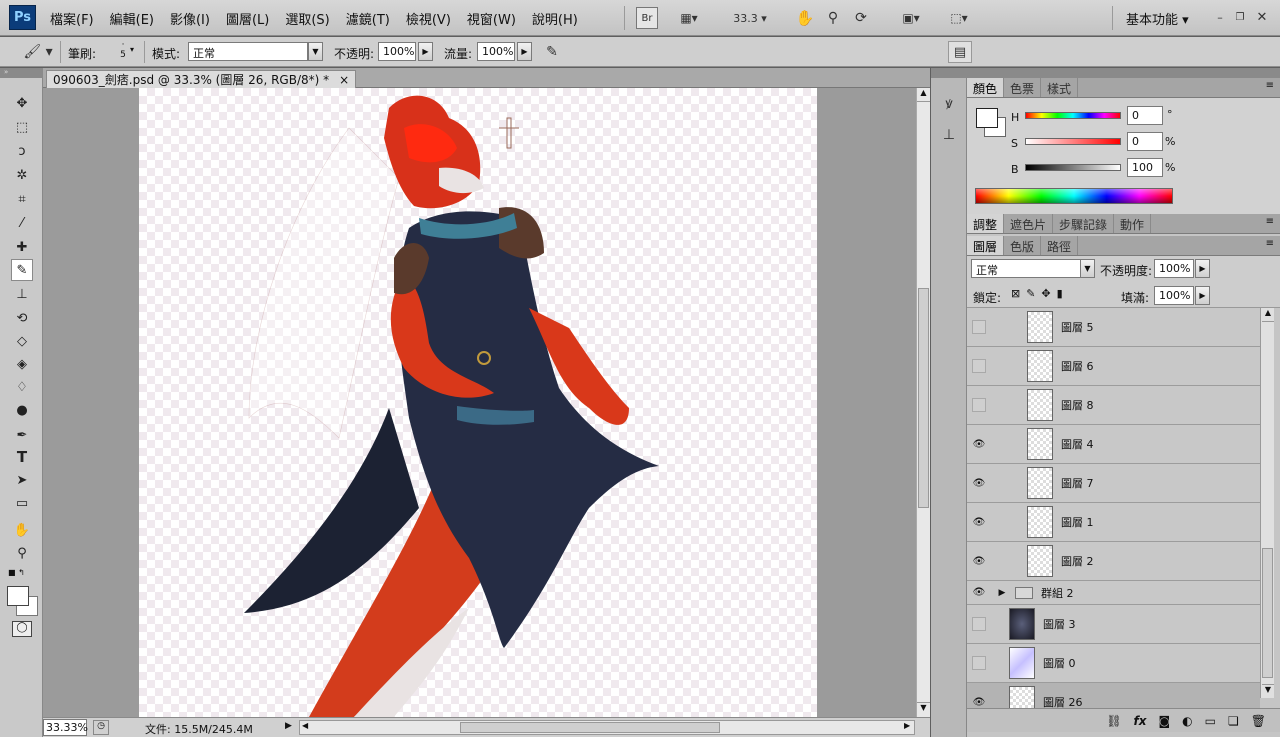  Describe the element at coordinates (1113, 444) in the screenshot. I see `layer-row: 👁 圖層 4` at that location.